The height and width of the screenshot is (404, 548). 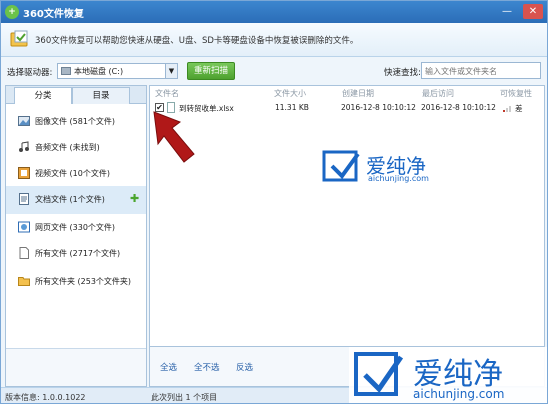 I want to click on sidebar-item-label: 图像文件 (581个文件), so click(x=75, y=121).